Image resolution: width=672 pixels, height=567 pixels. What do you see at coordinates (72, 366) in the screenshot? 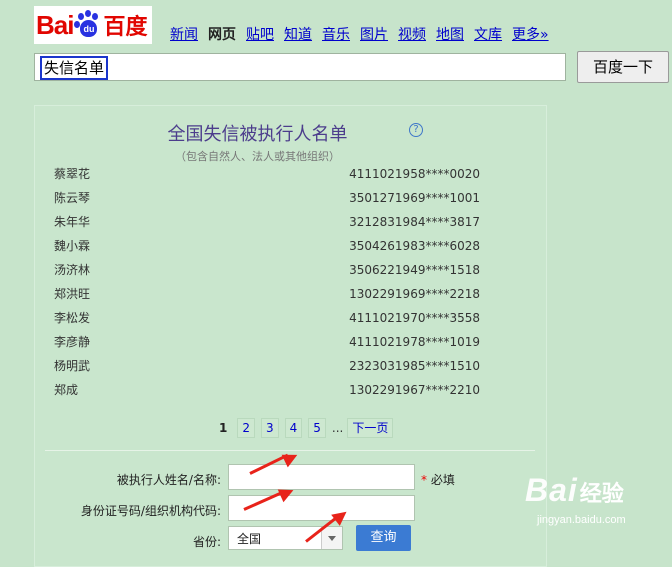
I see `person-name: 杨明武` at bounding box center [72, 366].